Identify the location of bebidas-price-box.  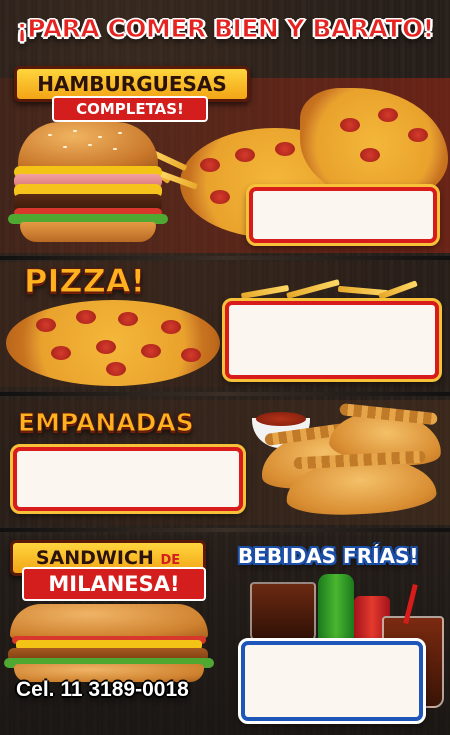
(332, 681).